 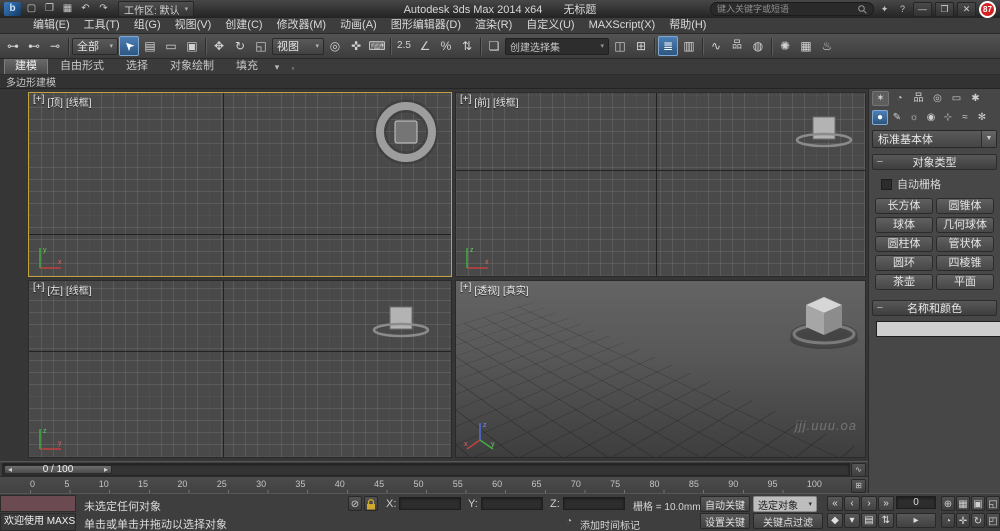 What do you see at coordinates (965, 206) in the screenshot?
I see `primitive-button: 圆锥体` at bounding box center [965, 206].